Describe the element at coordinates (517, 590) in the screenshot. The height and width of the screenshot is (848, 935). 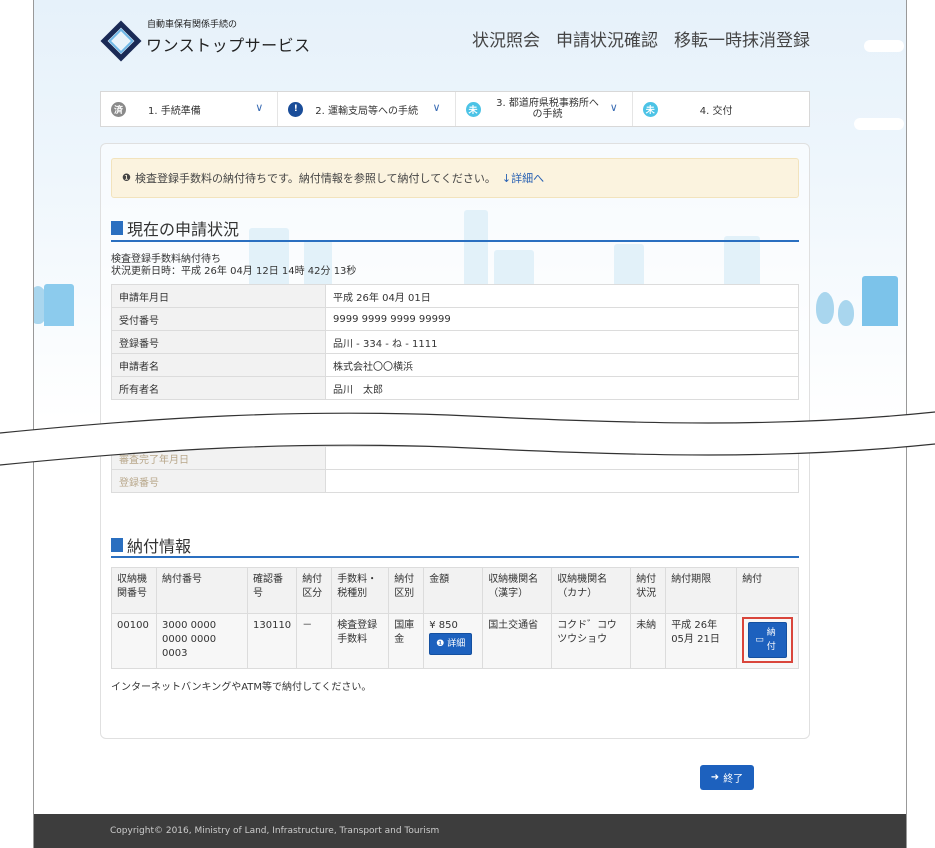
I see `col-header: 収納機関名（漢字）` at that location.